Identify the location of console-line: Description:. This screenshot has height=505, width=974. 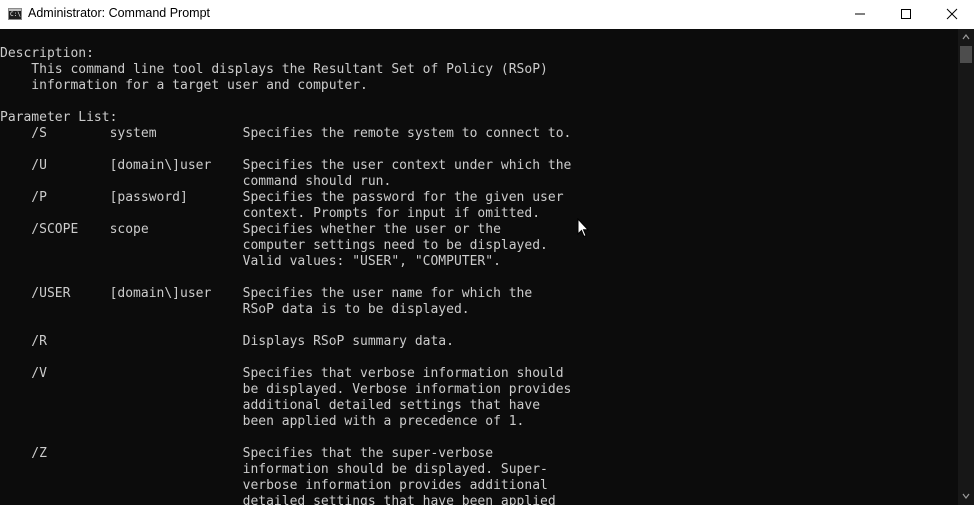
(47, 53).